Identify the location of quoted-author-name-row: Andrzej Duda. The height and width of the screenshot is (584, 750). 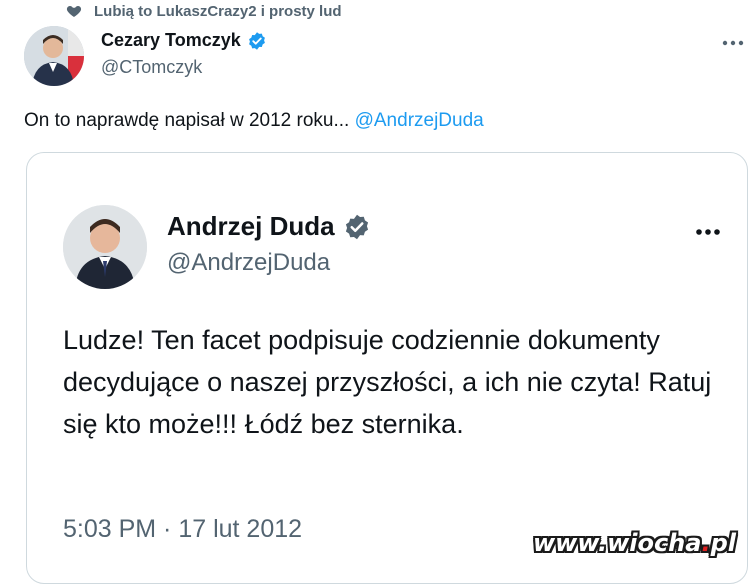
(269, 226).